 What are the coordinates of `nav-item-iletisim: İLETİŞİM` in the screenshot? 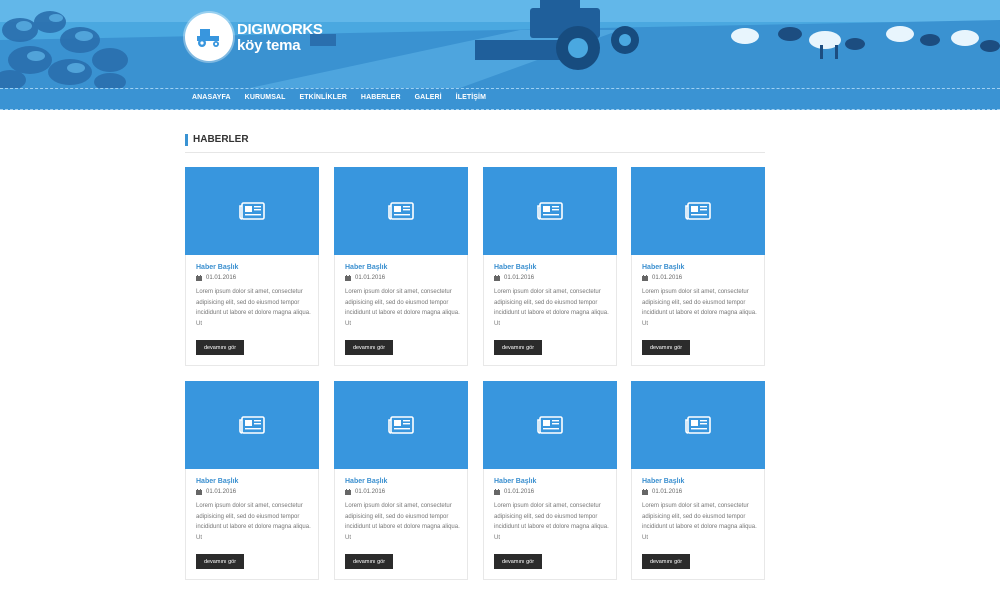 It's located at (471, 97).